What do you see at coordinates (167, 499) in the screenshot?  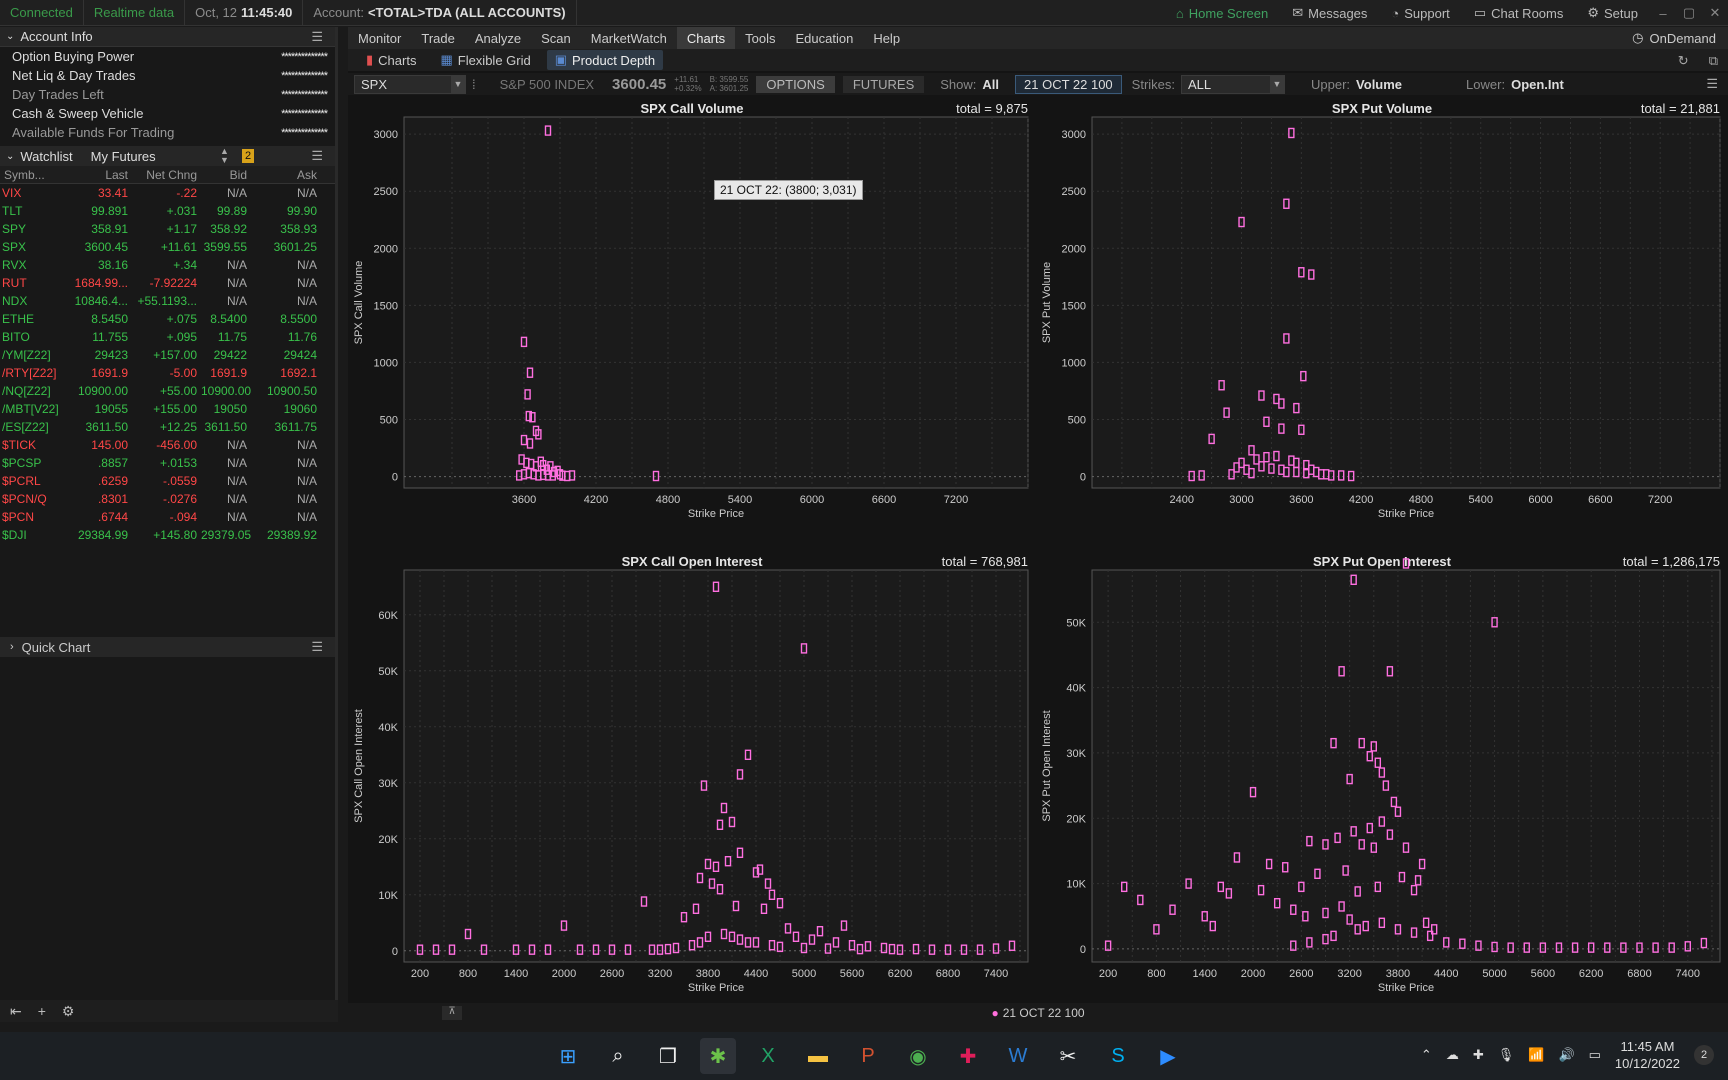 I see `table-row: $PCN/Q .8301 -.0276 N/A N/A` at bounding box center [167, 499].